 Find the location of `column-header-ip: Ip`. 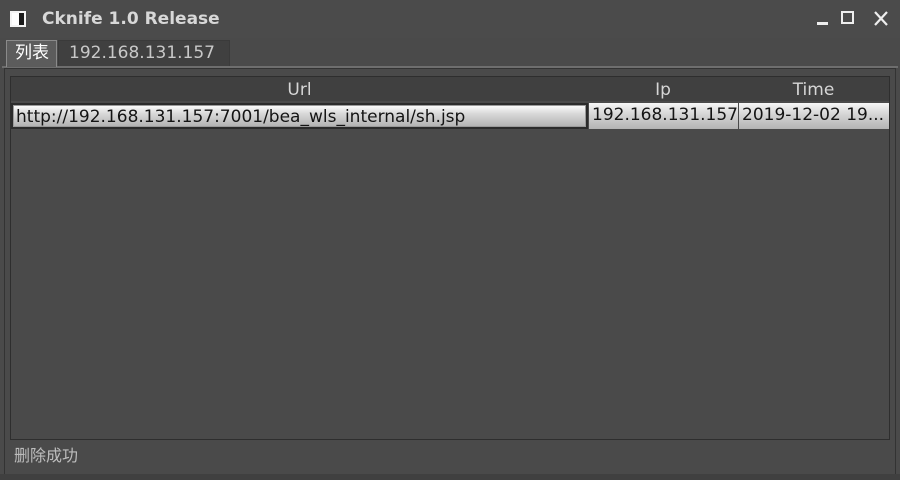

column-header-ip: Ip is located at coordinates (663, 89).